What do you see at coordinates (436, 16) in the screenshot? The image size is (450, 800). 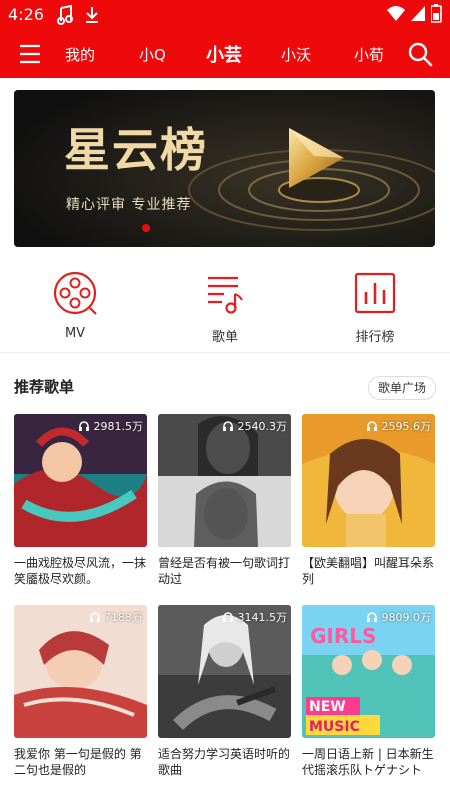 I see `battery-icon` at bounding box center [436, 16].